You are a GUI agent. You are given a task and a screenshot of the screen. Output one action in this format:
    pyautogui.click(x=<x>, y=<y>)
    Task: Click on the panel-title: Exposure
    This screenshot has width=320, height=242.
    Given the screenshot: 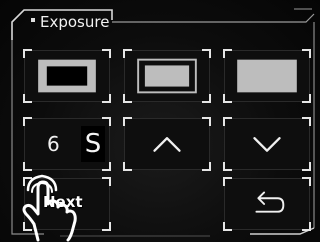 What is the action you would take?
    pyautogui.click(x=75, y=22)
    